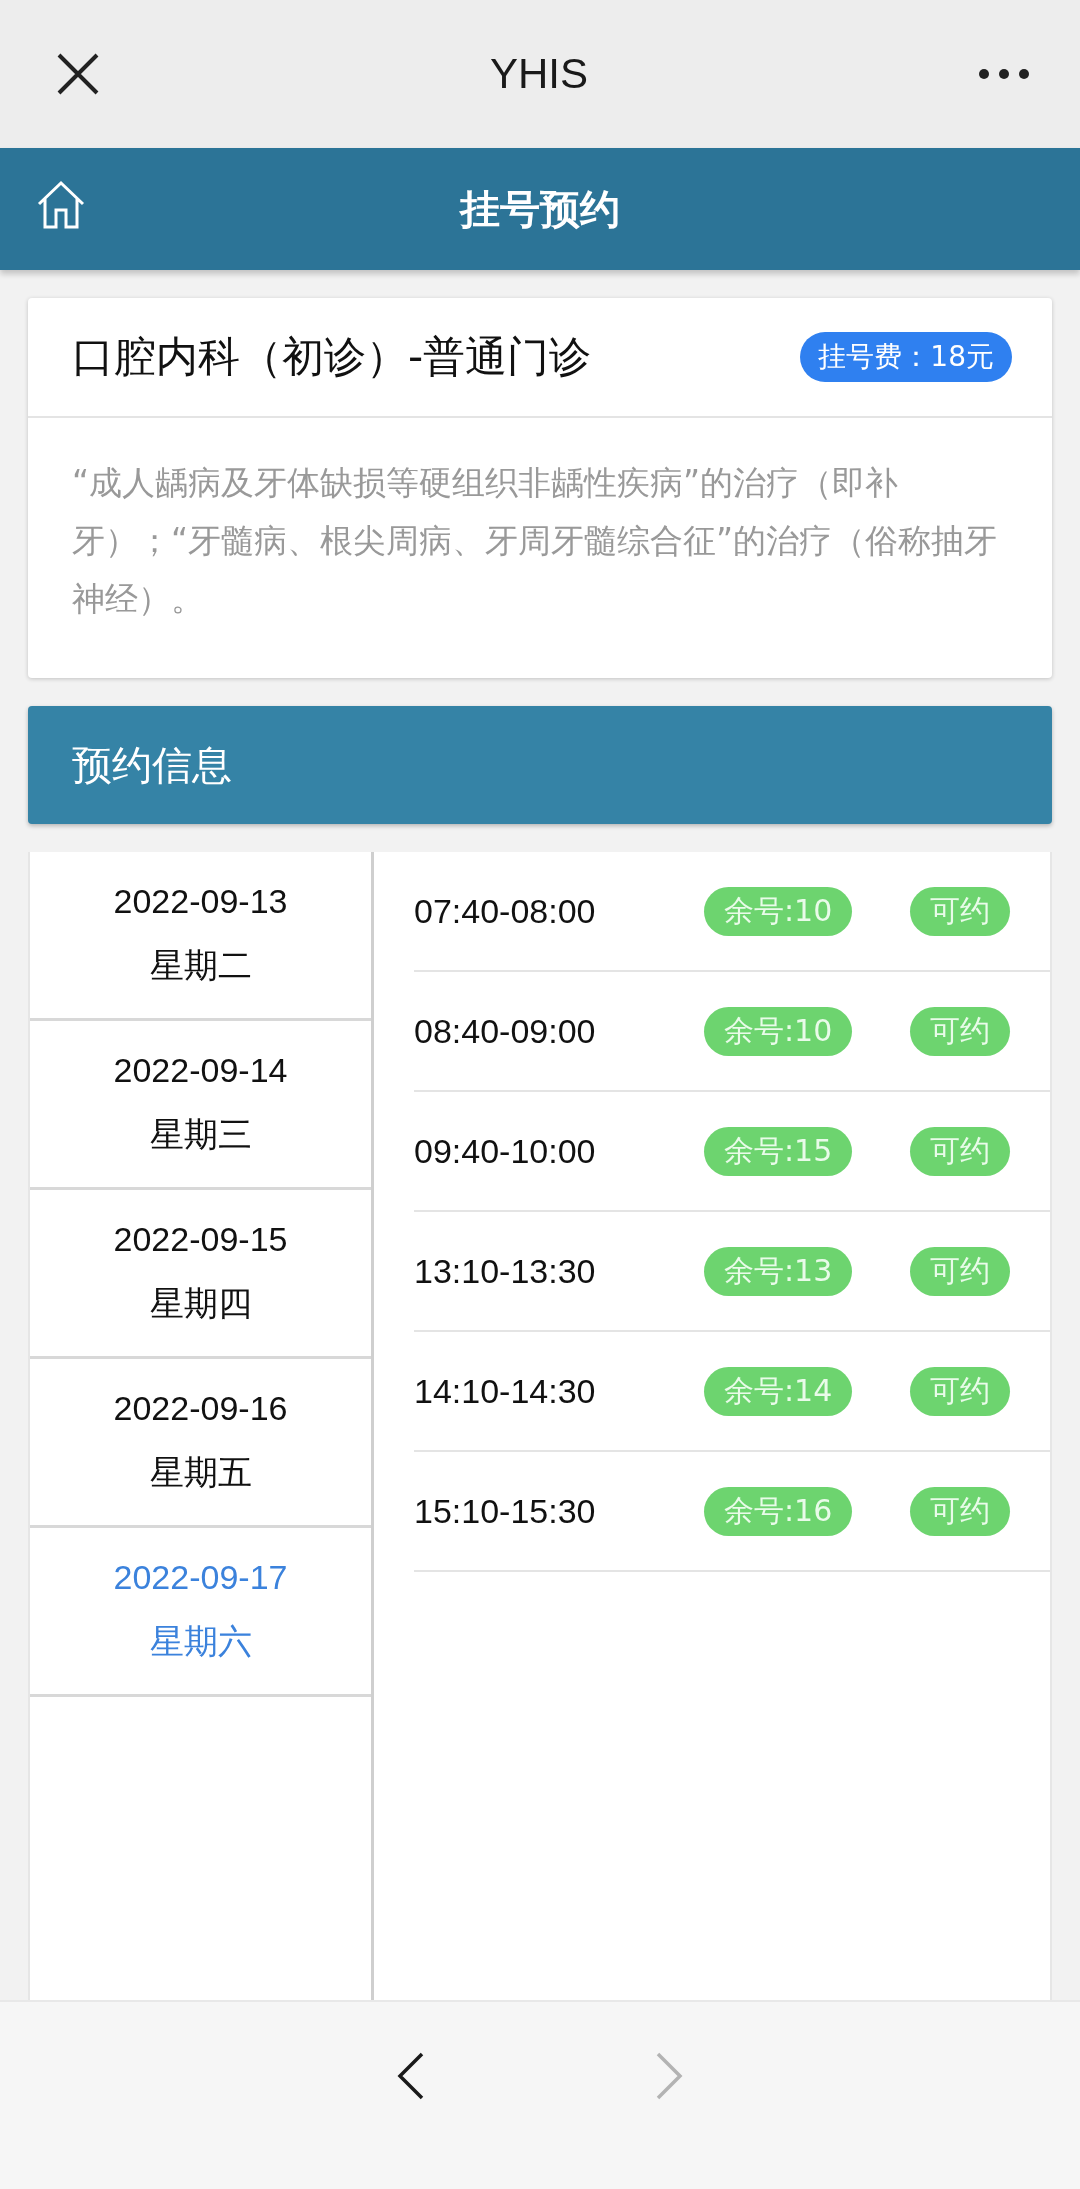  Describe the element at coordinates (505, 911) in the screenshot. I see `slot-time: 07:40-08:00` at that location.